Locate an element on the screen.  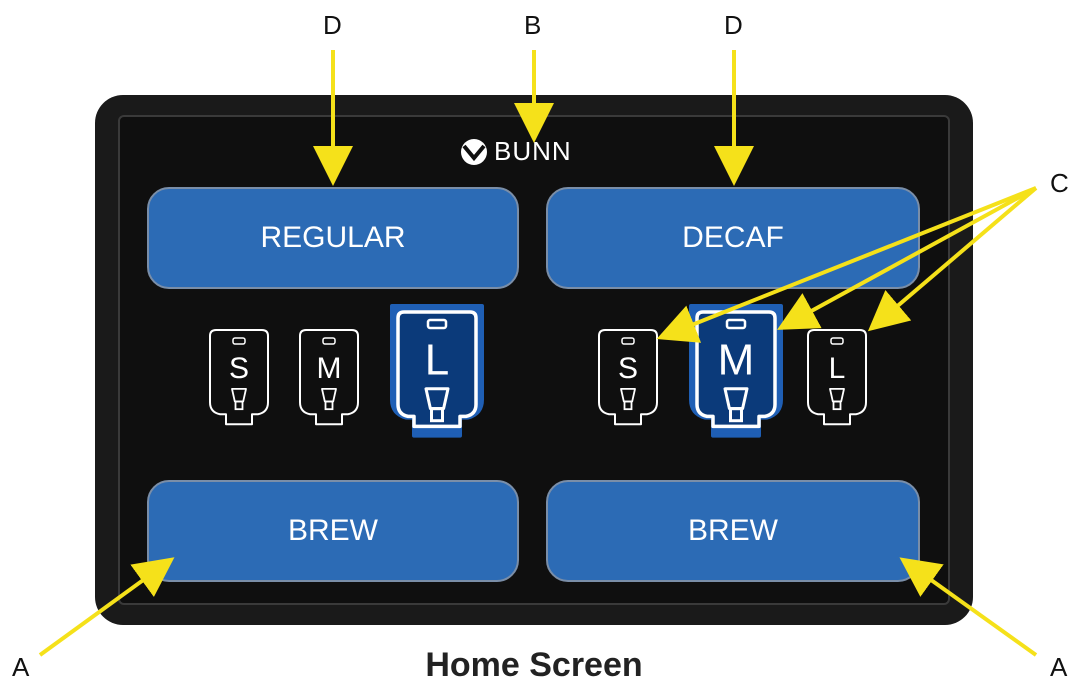
arrow-a-left is located at coordinates (106, 607).